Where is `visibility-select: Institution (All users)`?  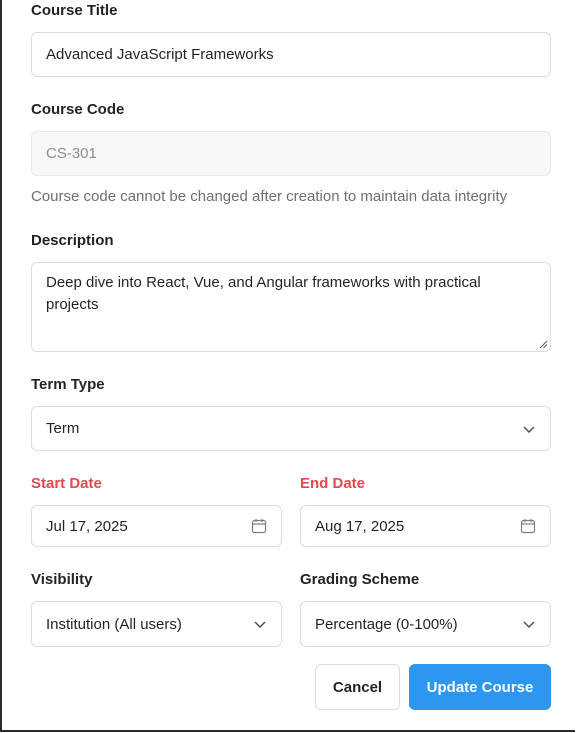
visibility-select: Institution (All users) is located at coordinates (156, 624).